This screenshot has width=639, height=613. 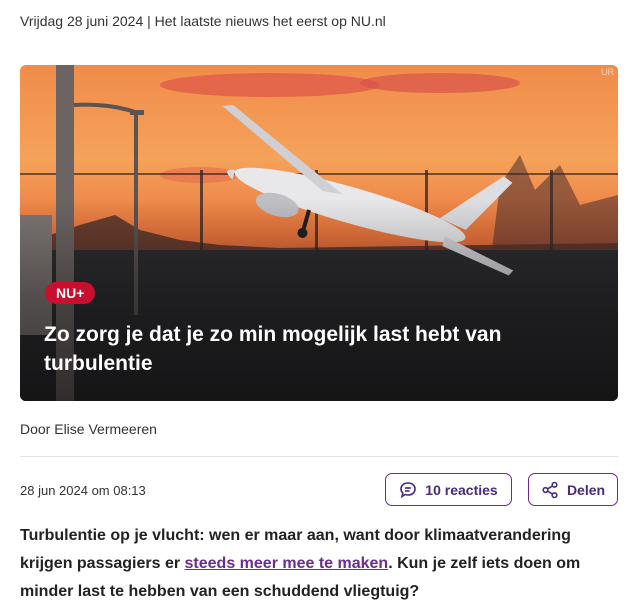 I want to click on publish-date: 28 jun 2024 om 08:13, so click(x=83, y=490).